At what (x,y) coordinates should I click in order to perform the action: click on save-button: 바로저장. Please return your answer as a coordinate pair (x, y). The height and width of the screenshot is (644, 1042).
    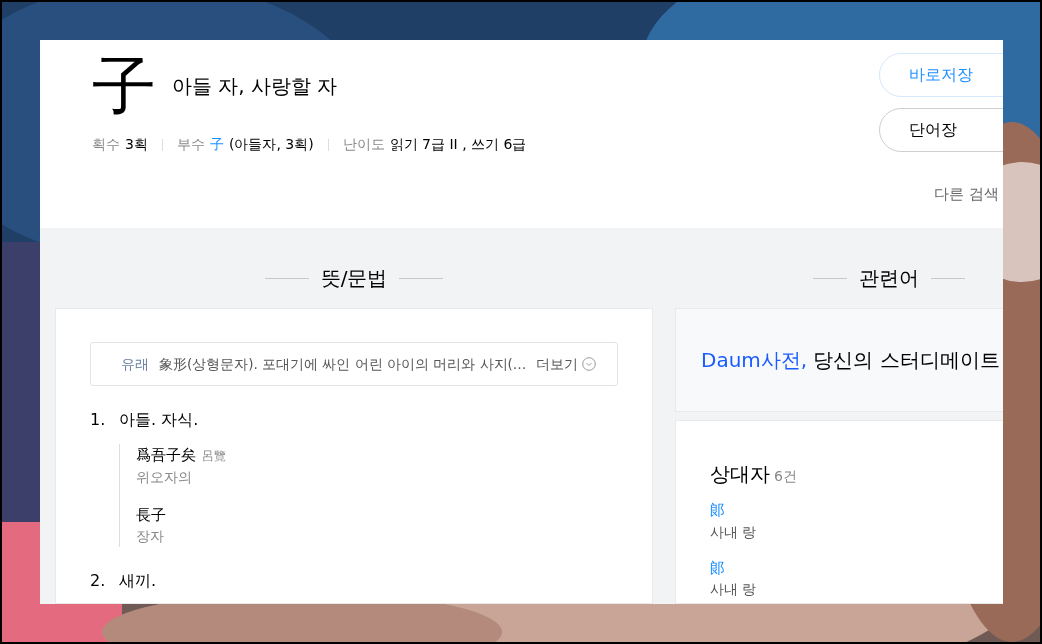
    Looking at the image, I should click on (941, 75).